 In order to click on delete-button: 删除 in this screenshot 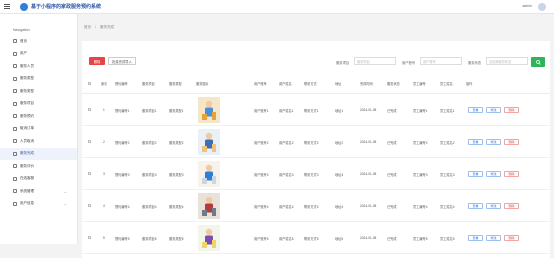, I will do `click(97, 61)`.